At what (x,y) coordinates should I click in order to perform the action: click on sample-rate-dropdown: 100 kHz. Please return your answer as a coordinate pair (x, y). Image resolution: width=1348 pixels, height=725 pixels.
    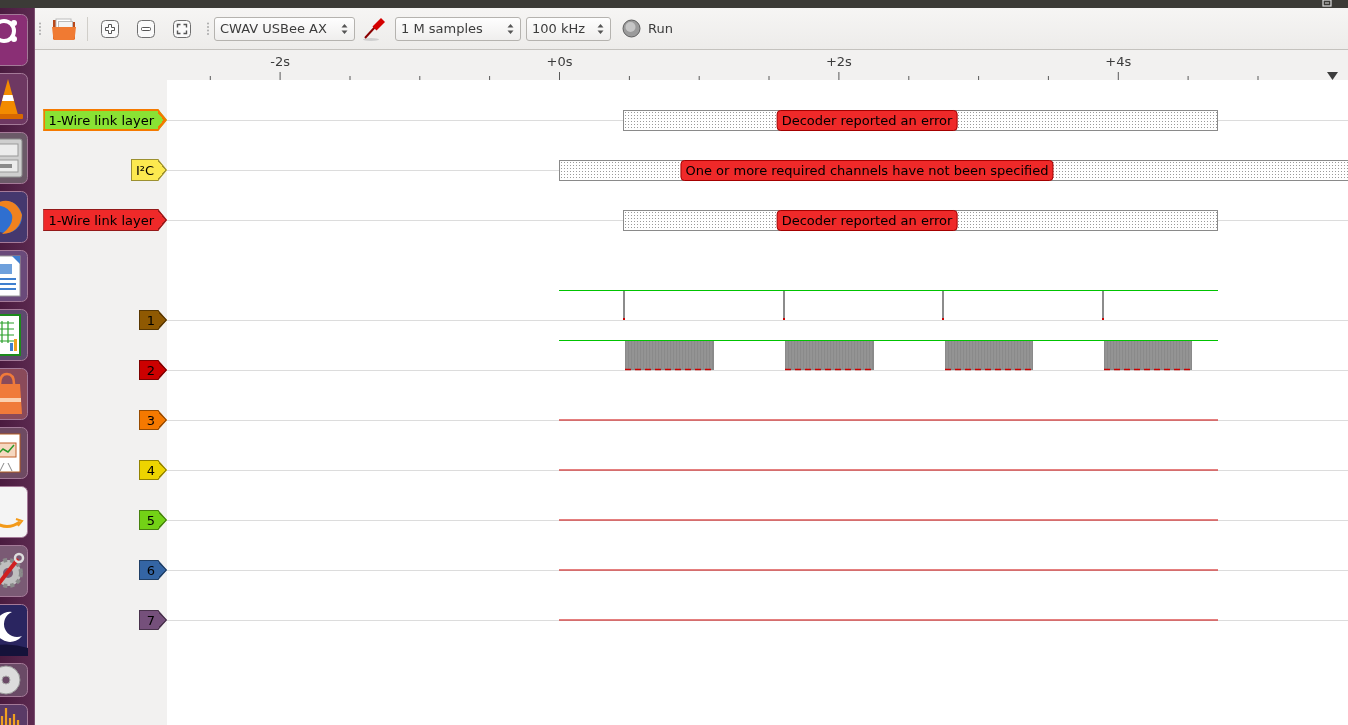
    Looking at the image, I should click on (568, 28).